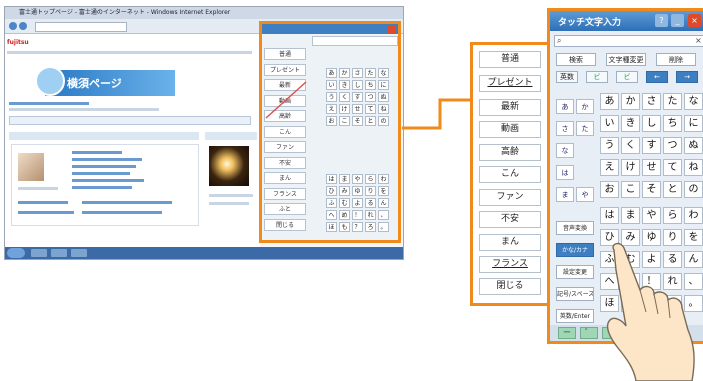  I want to click on mode-button: 文字種変更, so click(626, 59).